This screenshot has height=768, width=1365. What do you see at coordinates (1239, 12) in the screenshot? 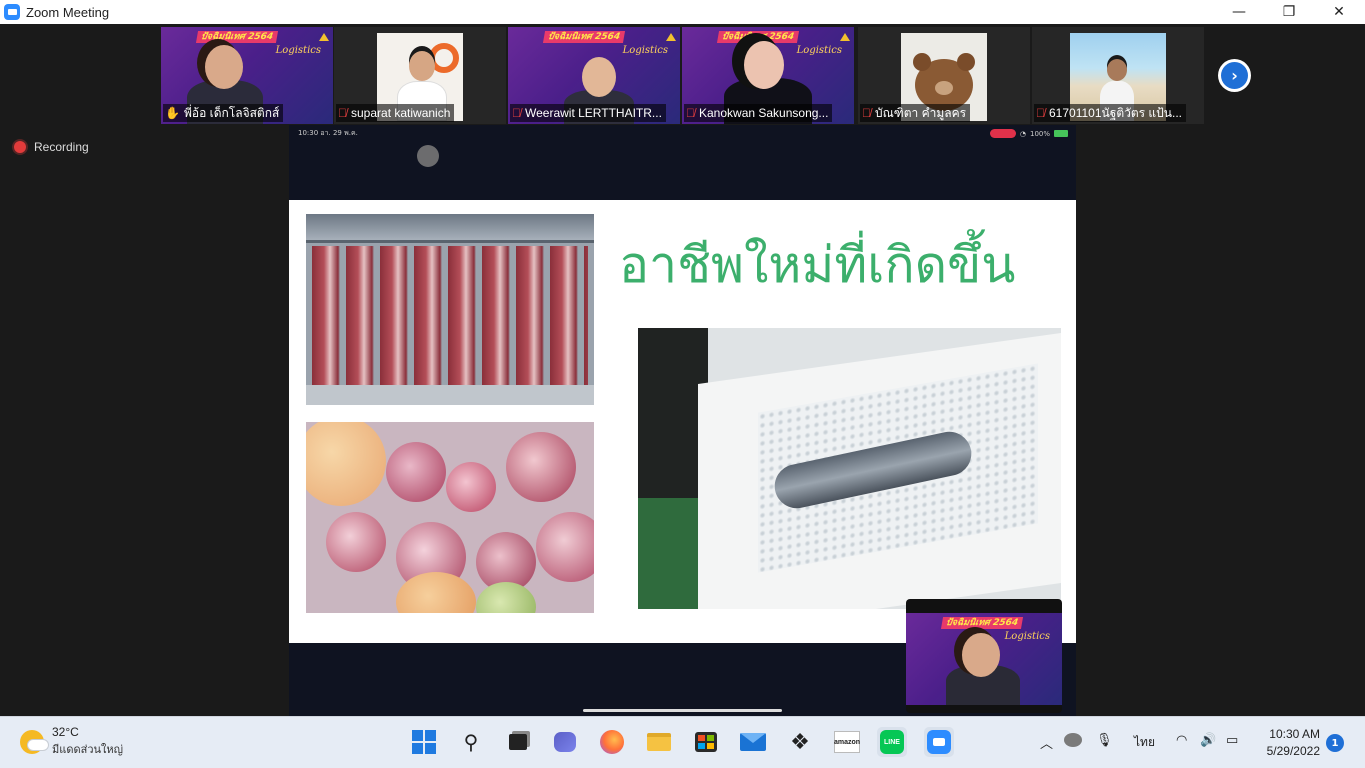
I see `minimize-button: —` at bounding box center [1239, 12].